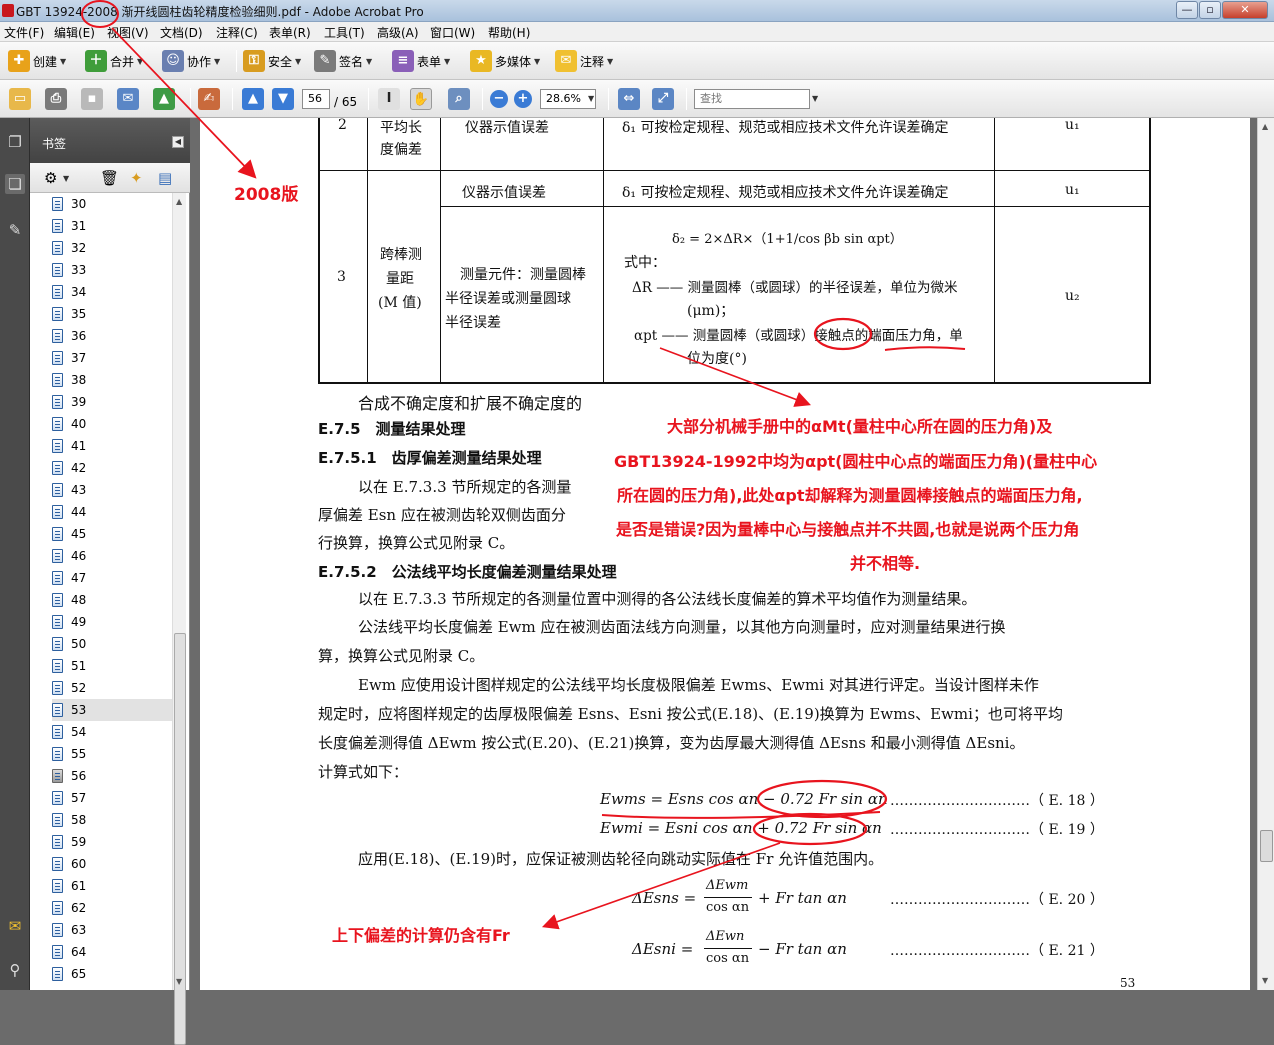 This screenshot has width=1274, height=1045. I want to click on menu-advanced: 高级(A), so click(398, 32).